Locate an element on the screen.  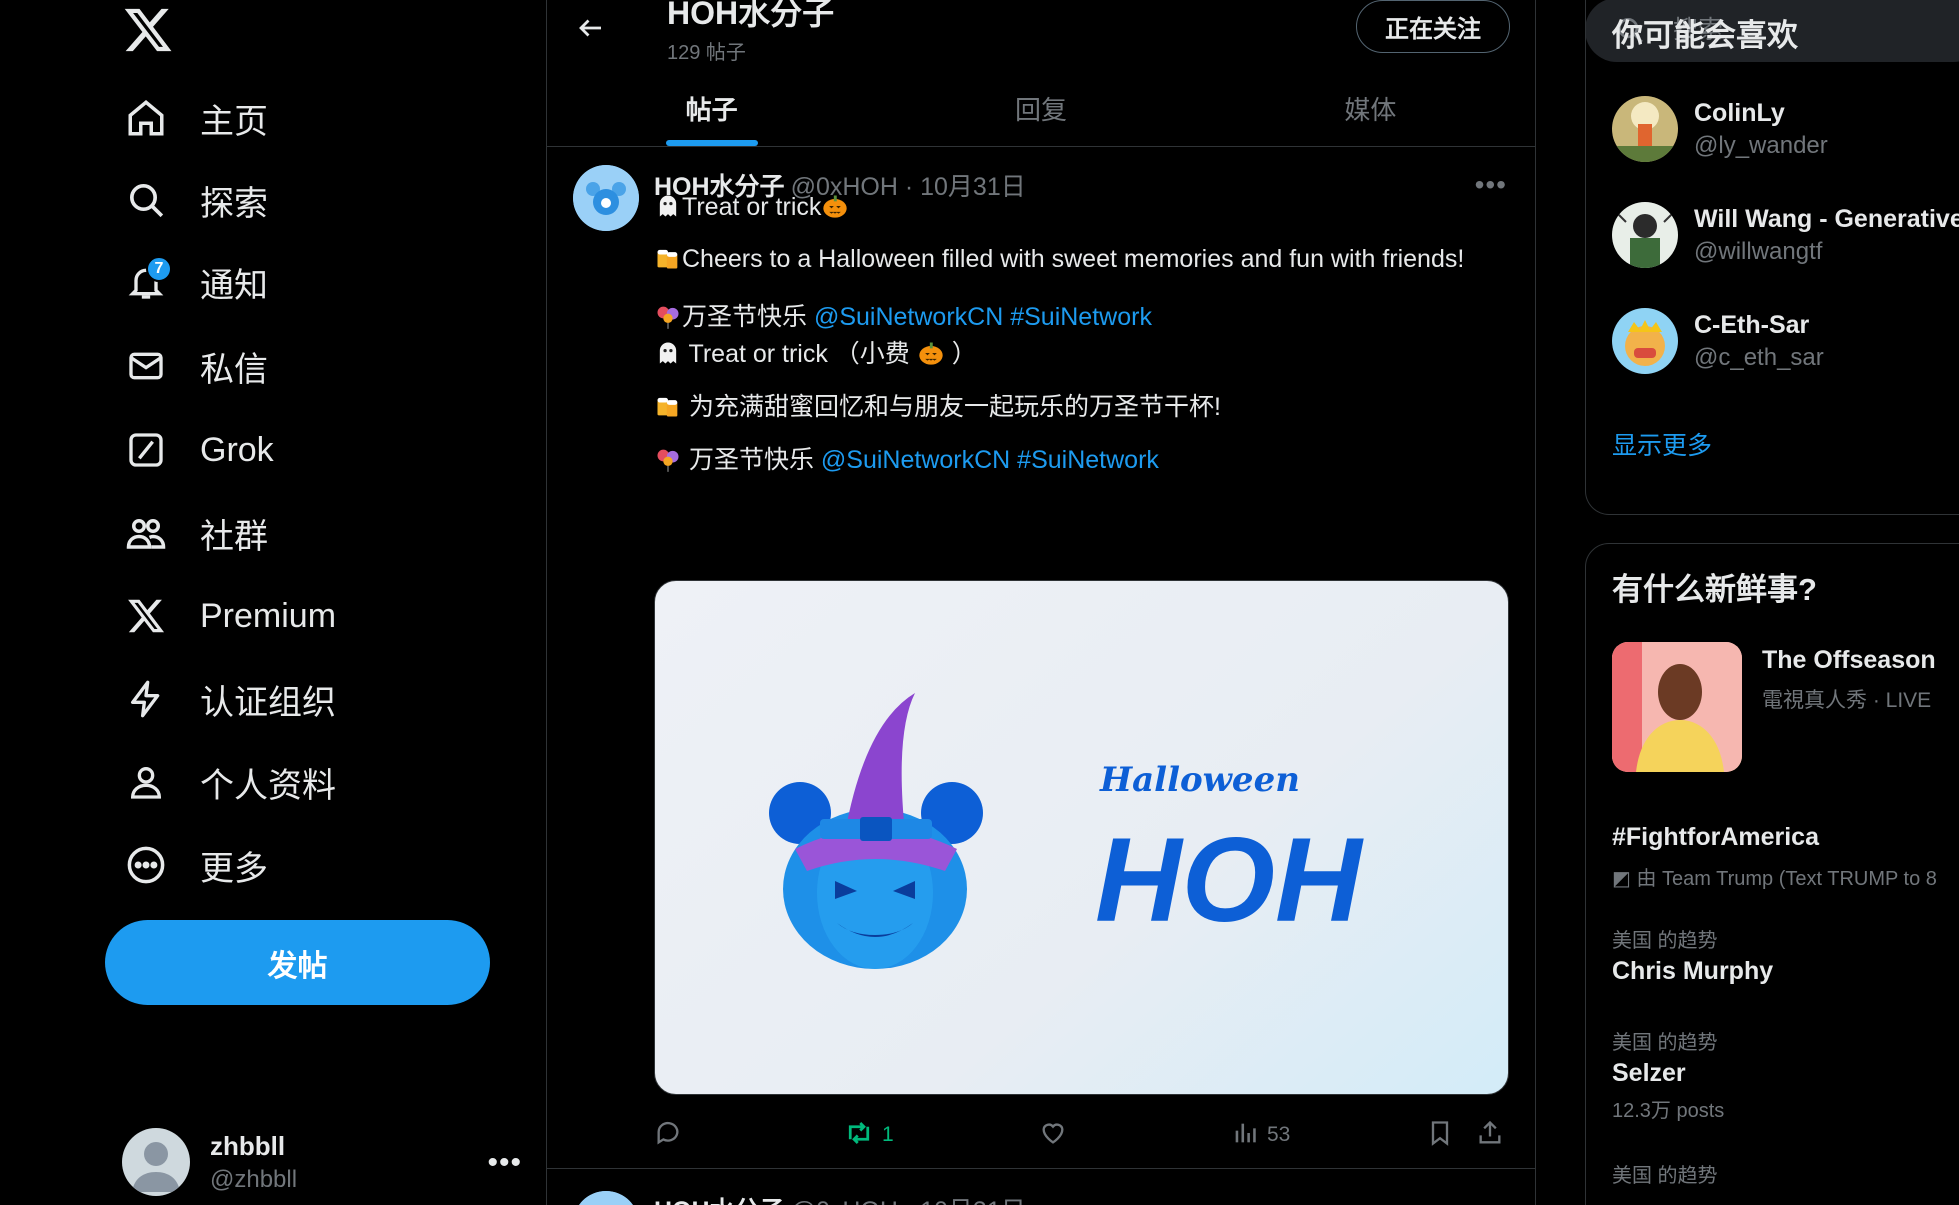
nav-messages: 私信 is located at coordinates (195, 366).